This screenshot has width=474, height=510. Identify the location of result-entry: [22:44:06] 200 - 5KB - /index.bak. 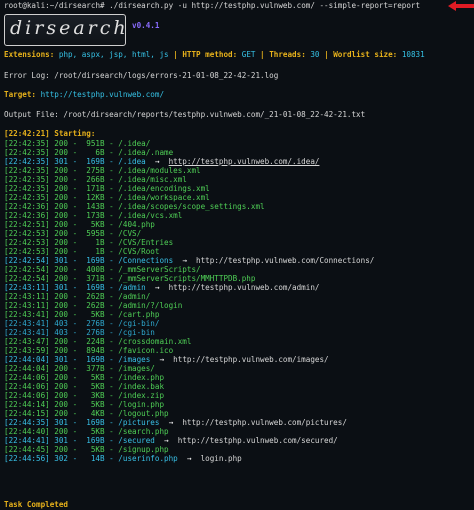
(84, 386).